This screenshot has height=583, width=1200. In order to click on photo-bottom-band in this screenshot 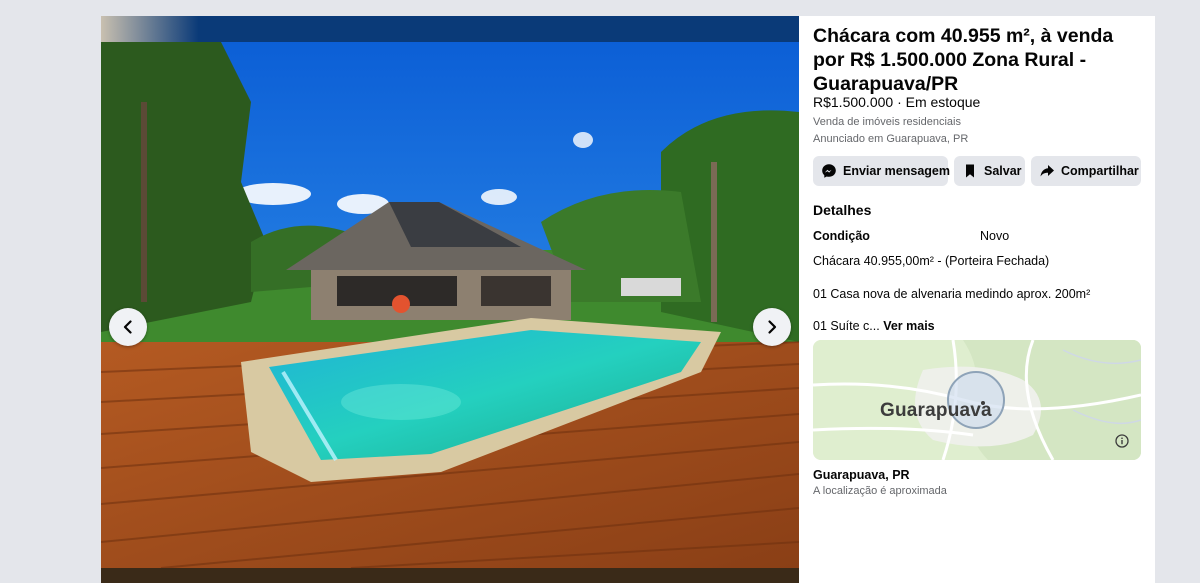, I will do `click(450, 575)`.